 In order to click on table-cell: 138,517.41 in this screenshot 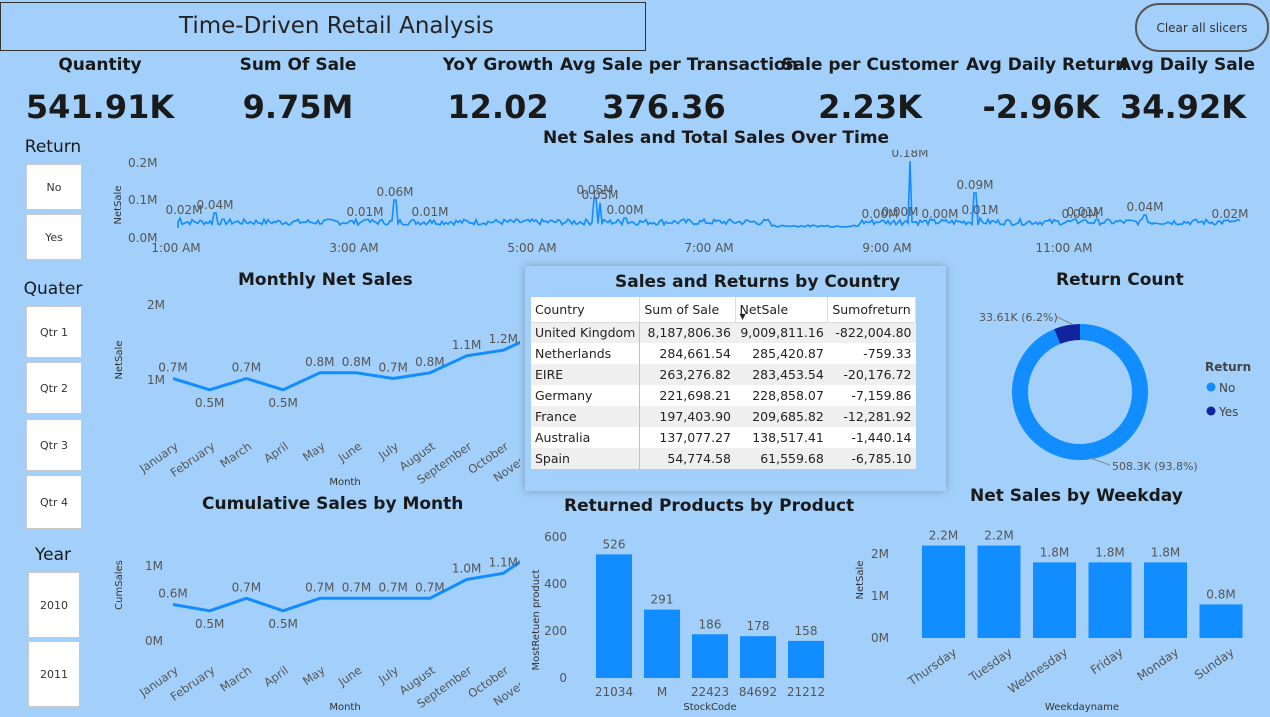, I will do `click(788, 437)`.